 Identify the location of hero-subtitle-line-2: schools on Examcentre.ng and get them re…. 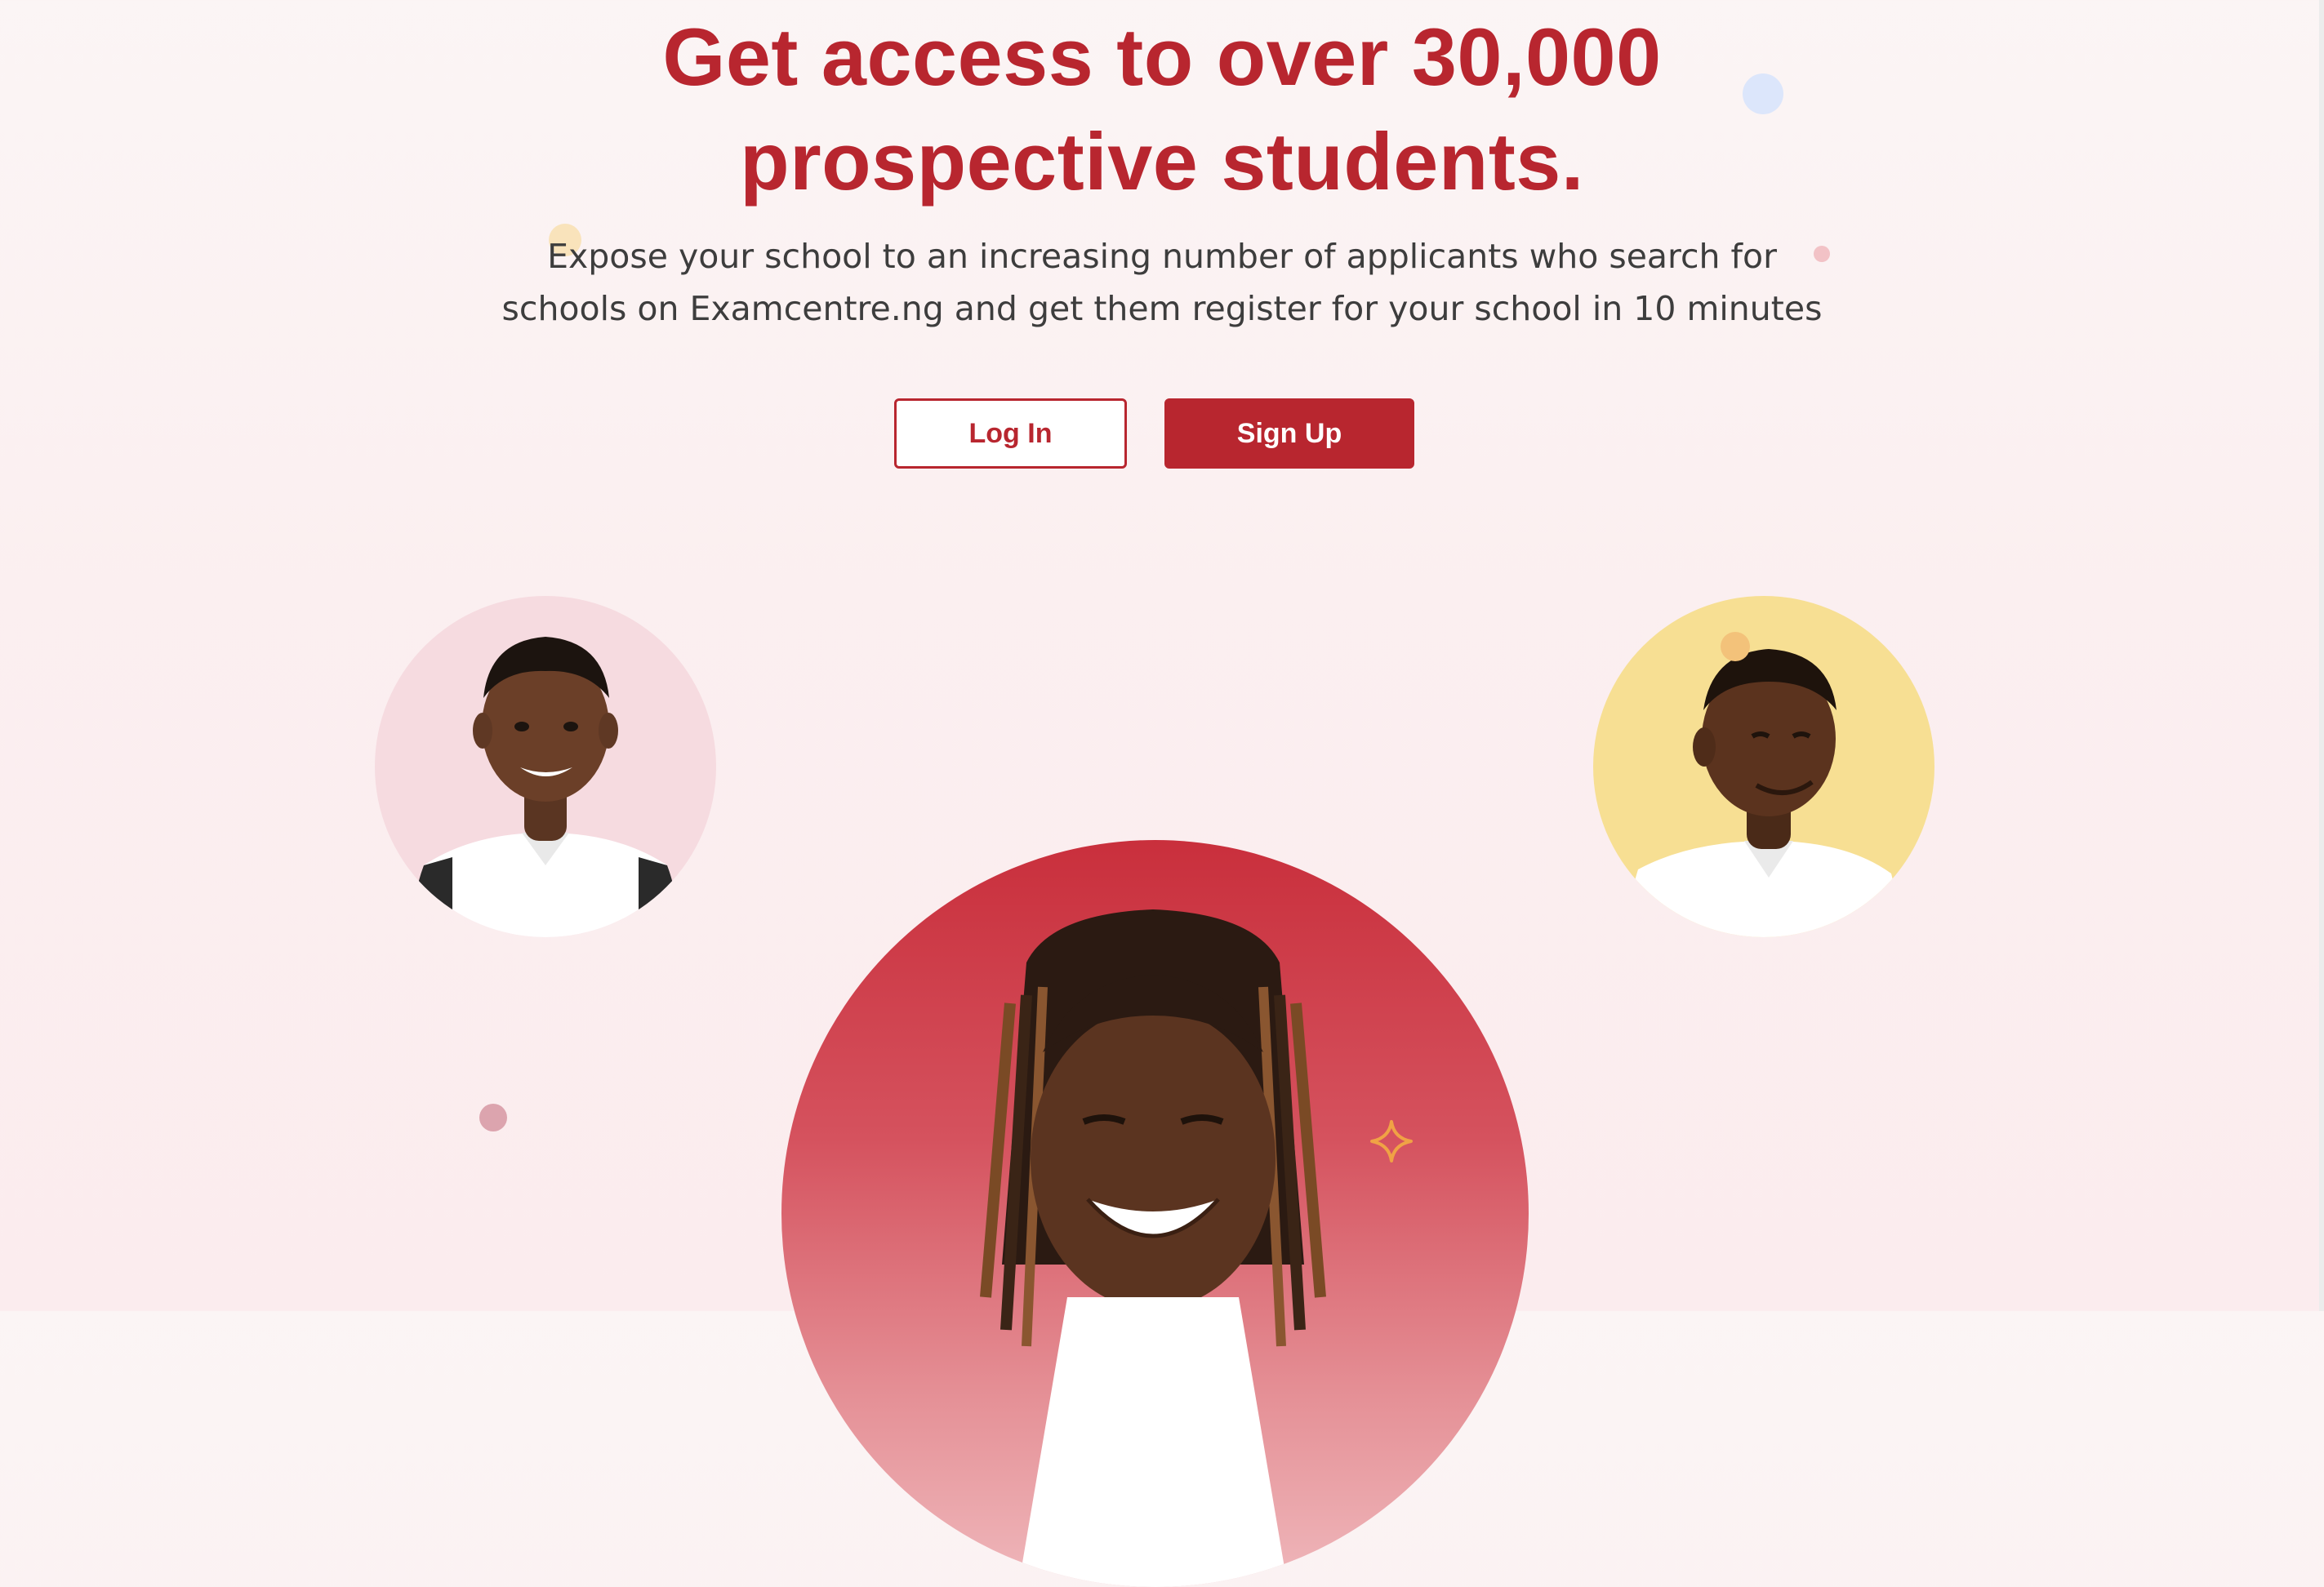
(1162, 308).